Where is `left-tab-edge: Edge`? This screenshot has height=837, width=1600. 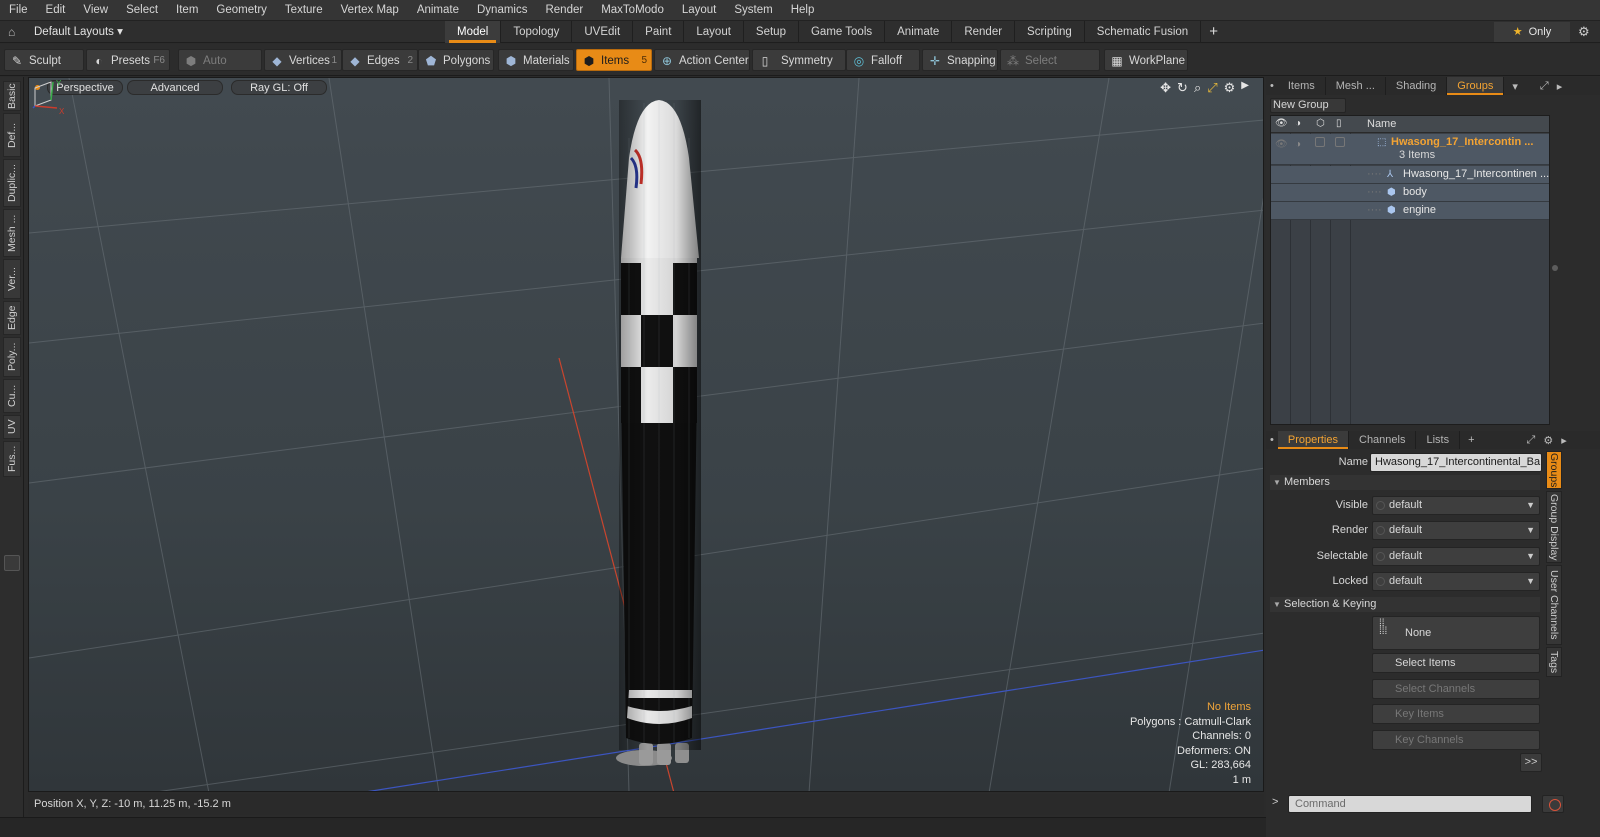 left-tab-edge: Edge is located at coordinates (12, 318).